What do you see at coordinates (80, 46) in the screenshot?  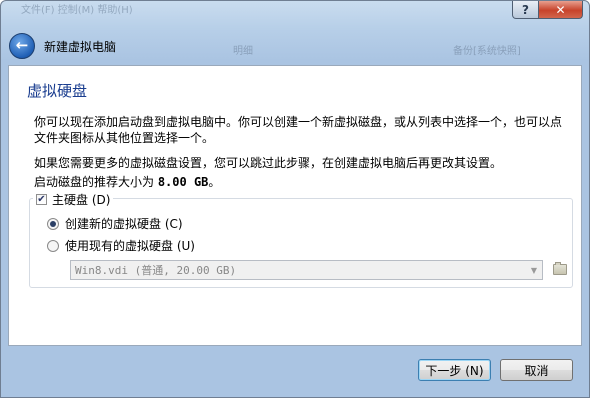 I see `wizard-title: 新建虚拟电脑` at bounding box center [80, 46].